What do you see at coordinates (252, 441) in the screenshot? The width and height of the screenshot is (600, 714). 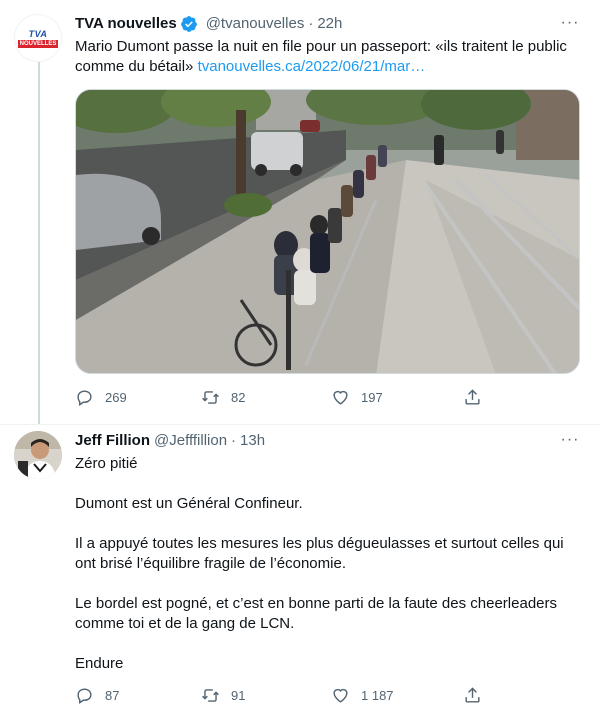 I see `timestamp: 13h` at bounding box center [252, 441].